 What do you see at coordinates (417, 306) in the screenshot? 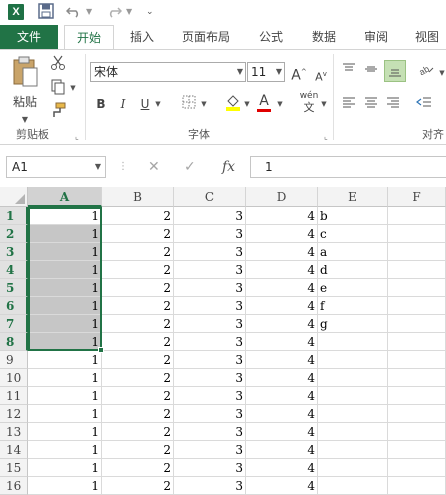
I see `cell-f6` at bounding box center [417, 306].